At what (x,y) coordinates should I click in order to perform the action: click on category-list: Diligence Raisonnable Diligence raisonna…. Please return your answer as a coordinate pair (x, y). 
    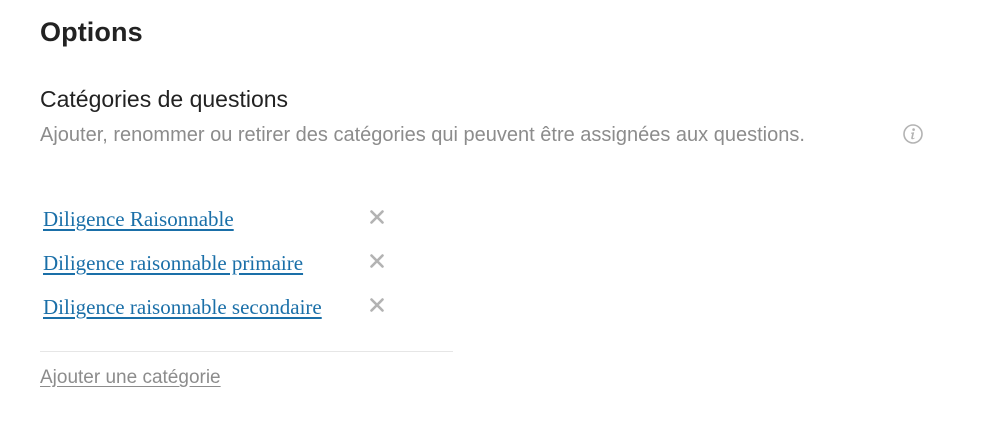
    Looking at the image, I should click on (223, 271).